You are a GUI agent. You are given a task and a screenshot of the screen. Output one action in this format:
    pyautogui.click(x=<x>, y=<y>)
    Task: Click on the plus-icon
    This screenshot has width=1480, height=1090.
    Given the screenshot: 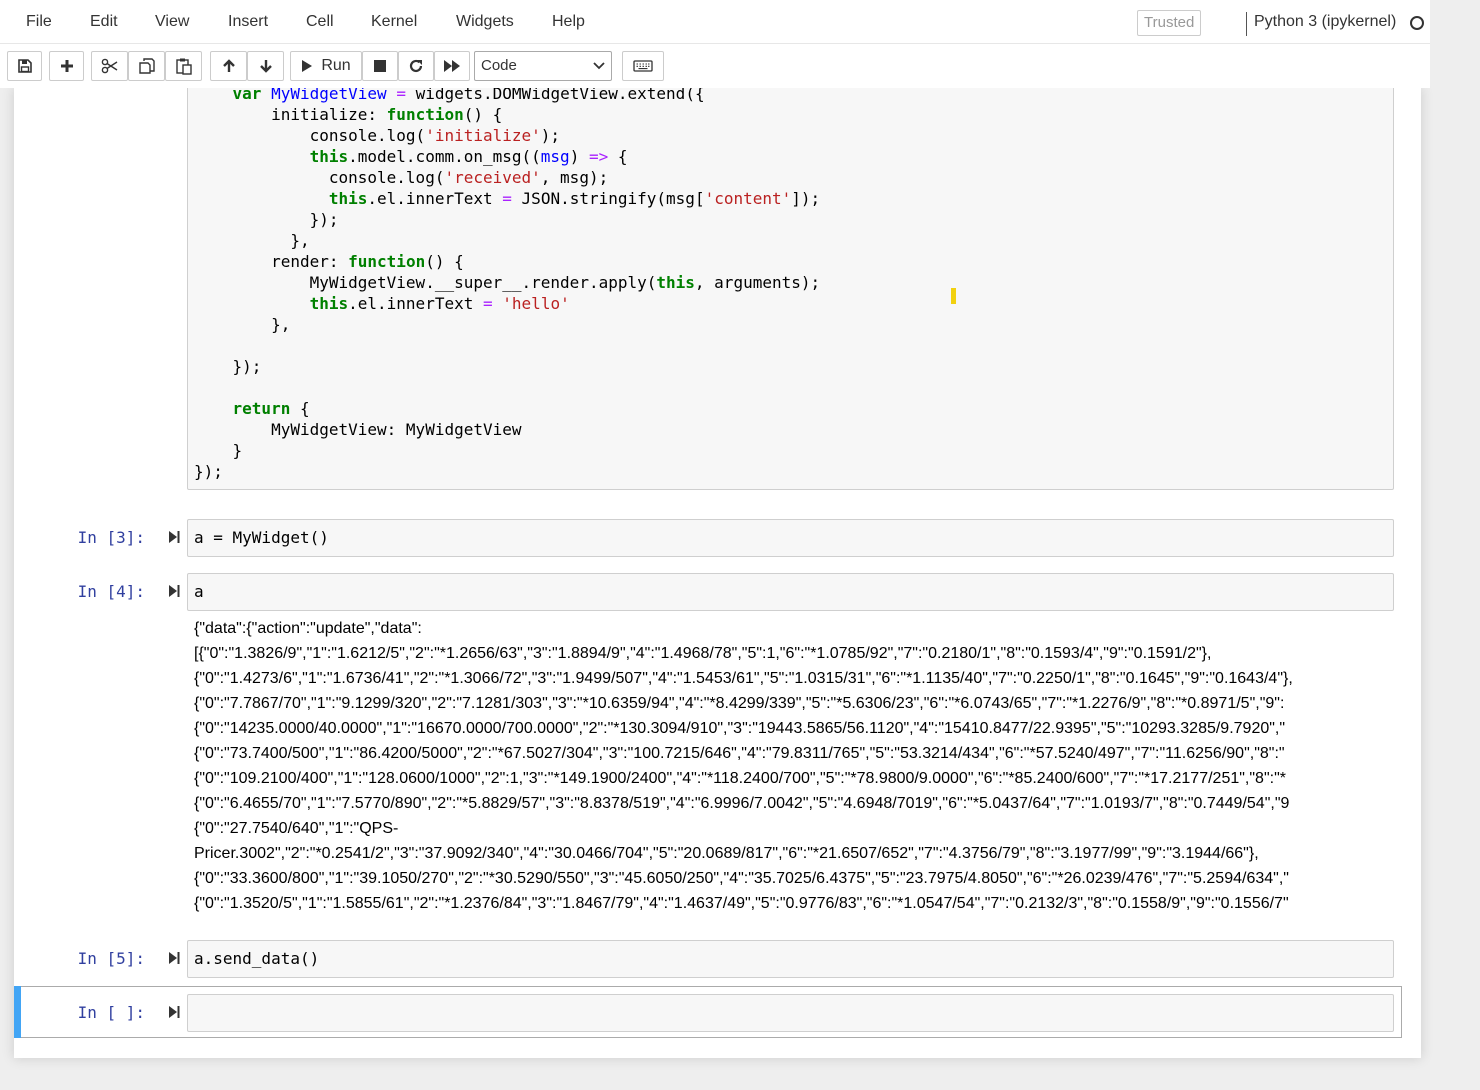 What is the action you would take?
    pyautogui.click(x=66, y=66)
    